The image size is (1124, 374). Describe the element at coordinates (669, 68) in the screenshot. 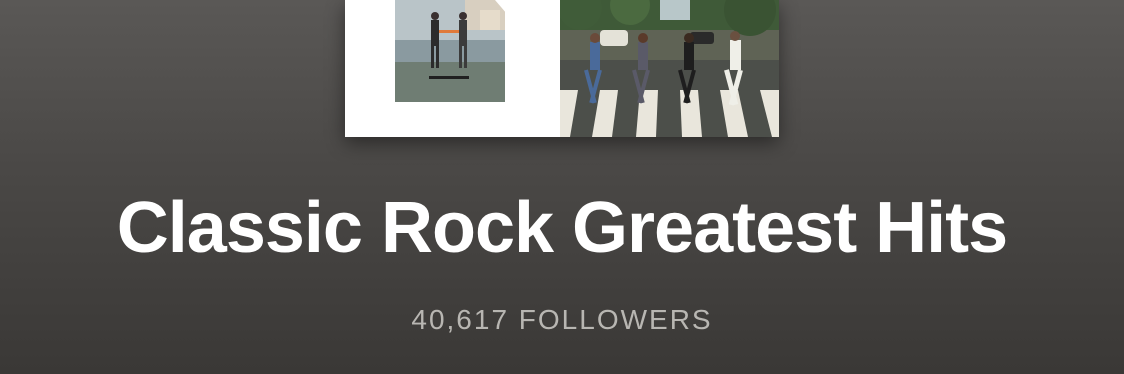

I see `album-cover-crosswalk-icon` at that location.